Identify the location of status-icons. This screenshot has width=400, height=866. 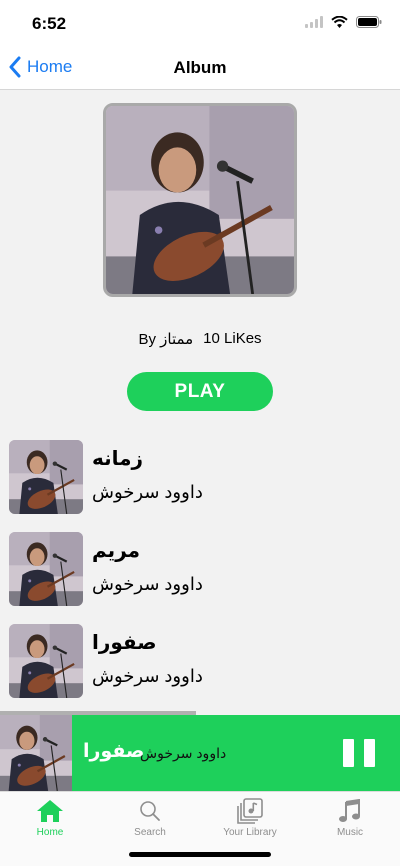
(343, 22).